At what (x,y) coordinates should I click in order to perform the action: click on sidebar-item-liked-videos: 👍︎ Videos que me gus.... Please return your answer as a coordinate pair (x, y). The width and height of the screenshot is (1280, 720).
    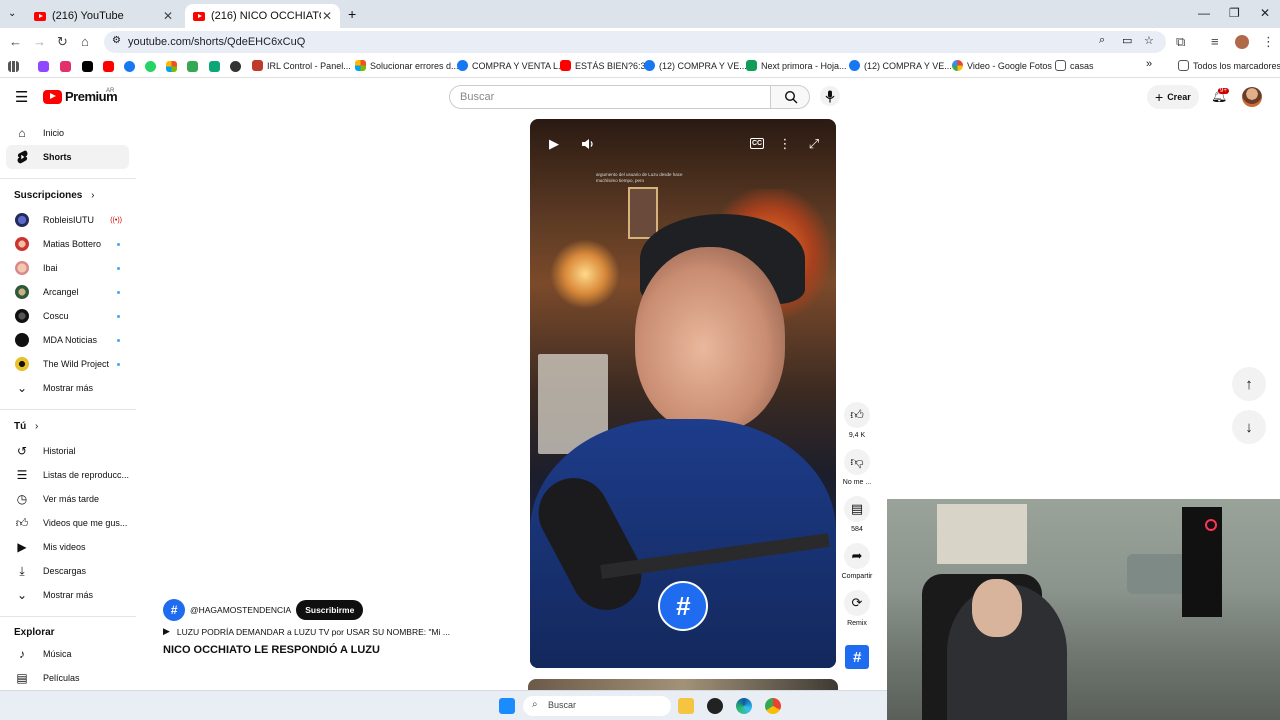
    Looking at the image, I should click on (67, 523).